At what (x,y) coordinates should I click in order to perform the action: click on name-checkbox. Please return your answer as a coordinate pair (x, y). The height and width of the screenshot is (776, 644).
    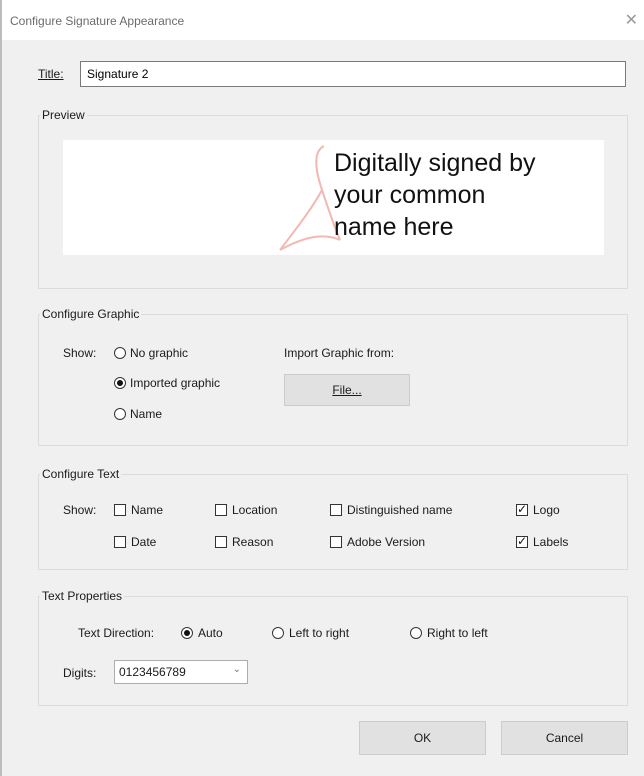
    Looking at the image, I should click on (120, 510).